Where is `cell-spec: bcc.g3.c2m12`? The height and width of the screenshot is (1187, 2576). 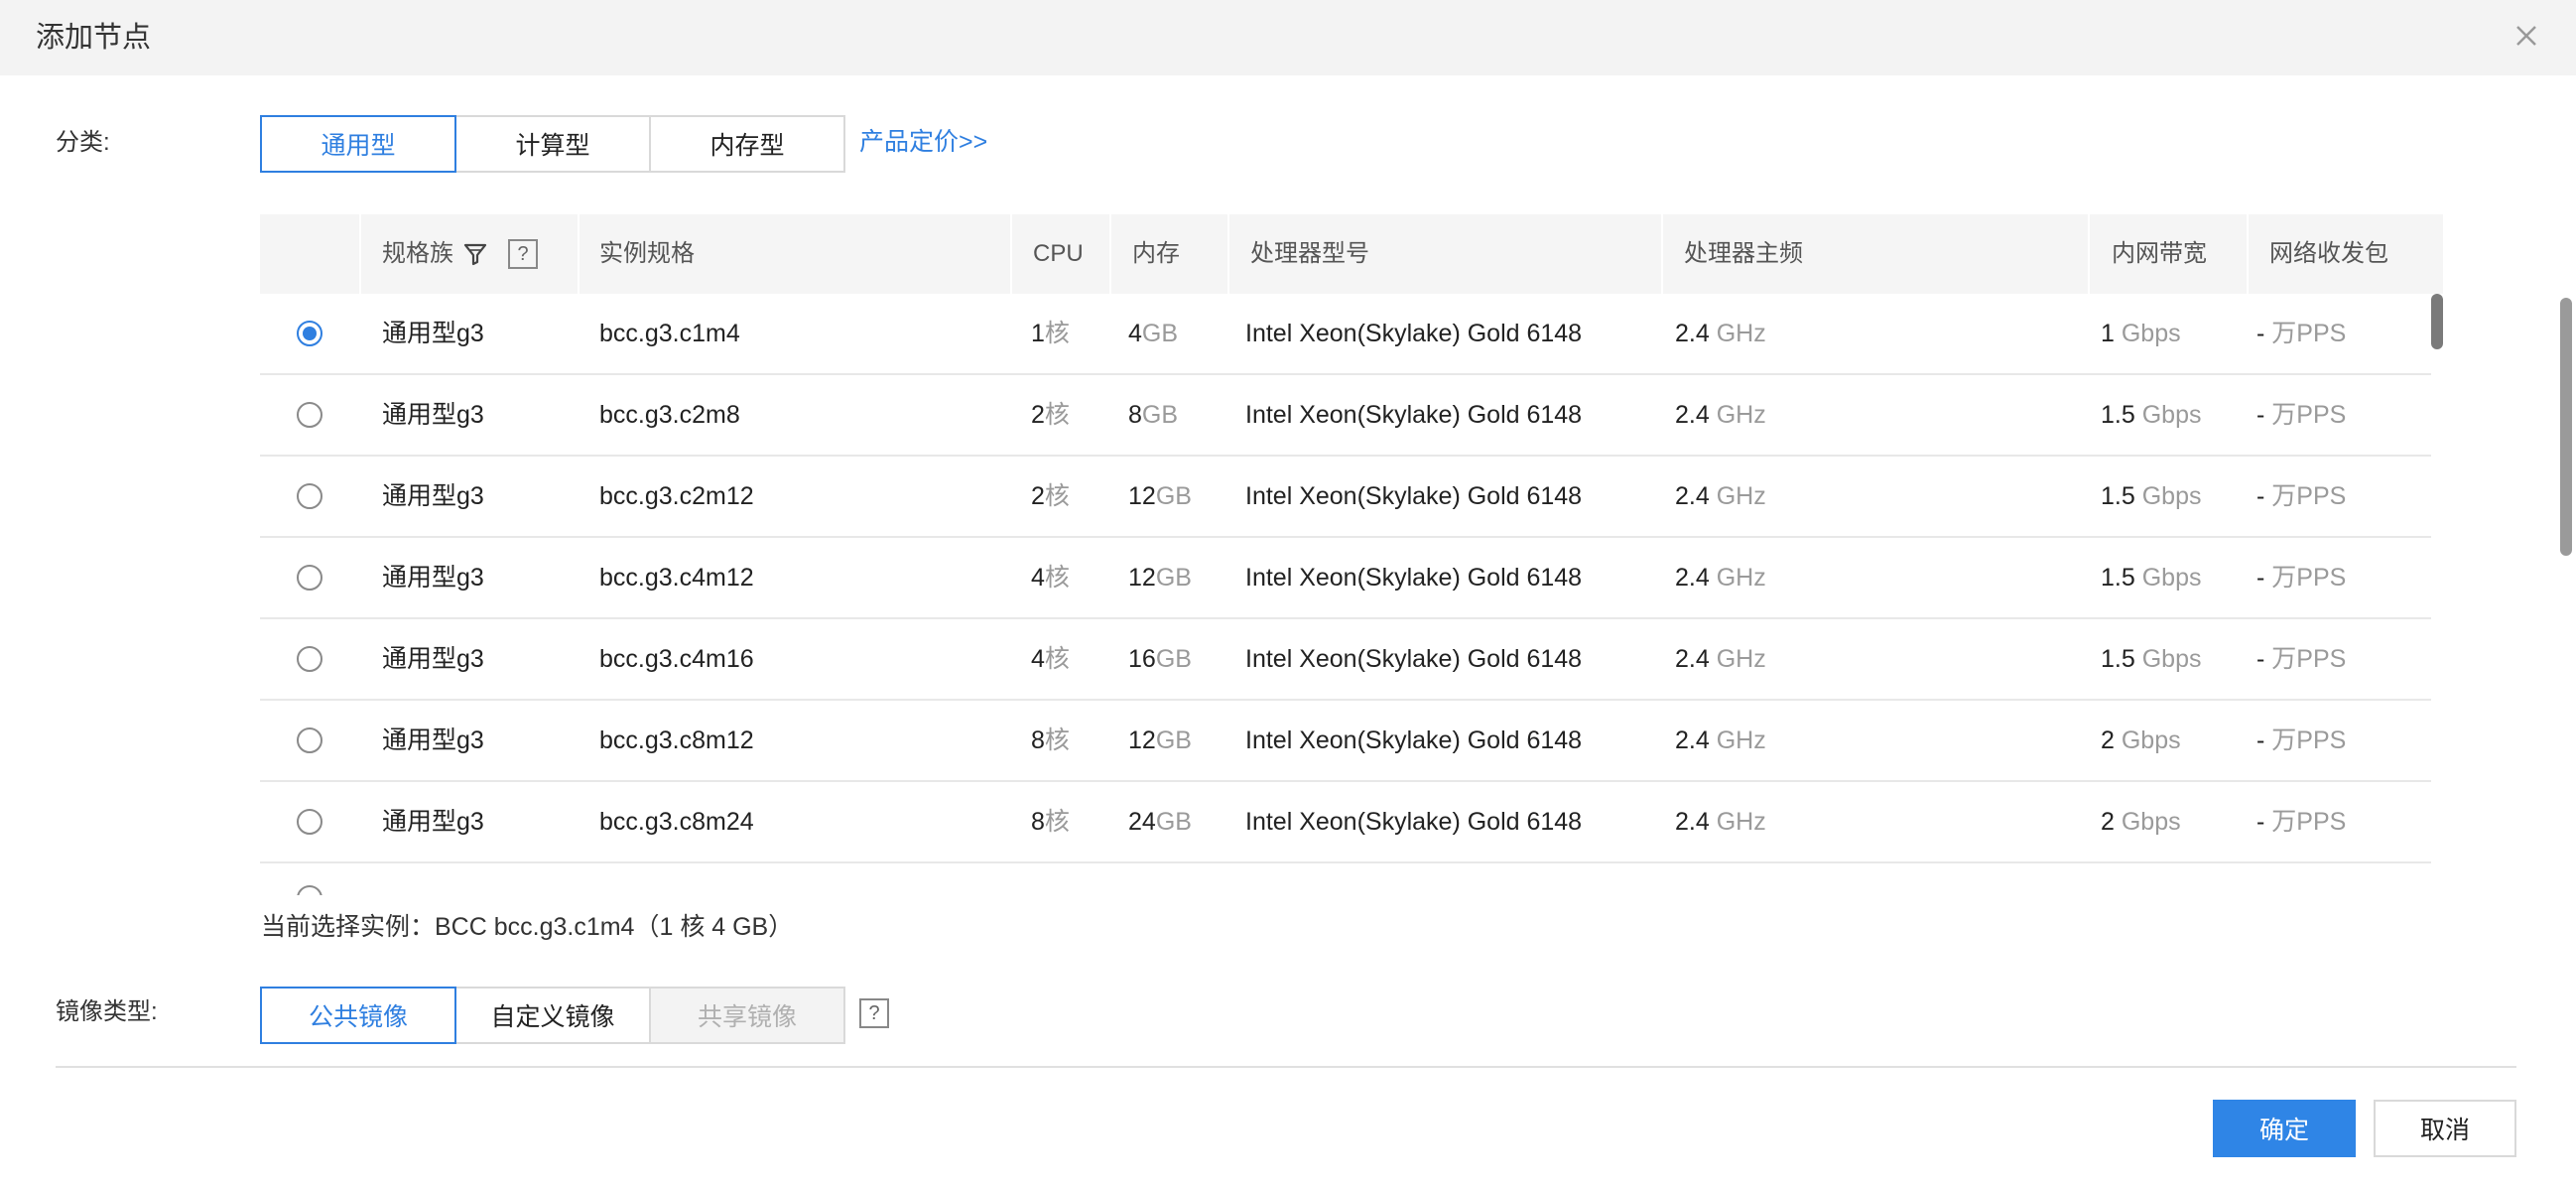
cell-spec: bcc.g3.c2m12 is located at coordinates (677, 496).